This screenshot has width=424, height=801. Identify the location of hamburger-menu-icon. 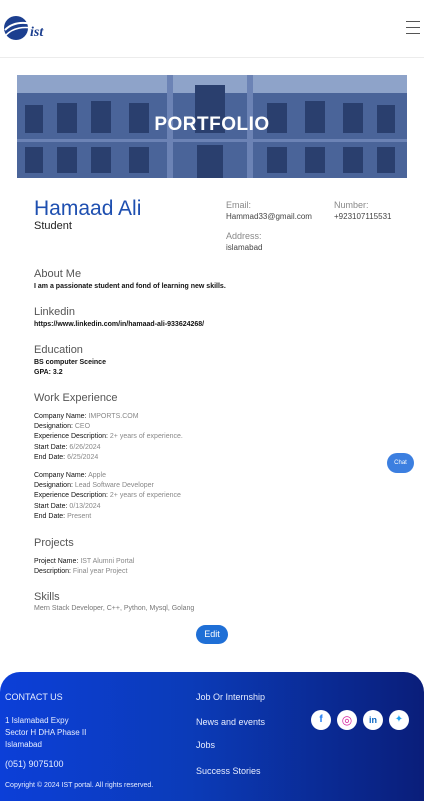
(413, 28).